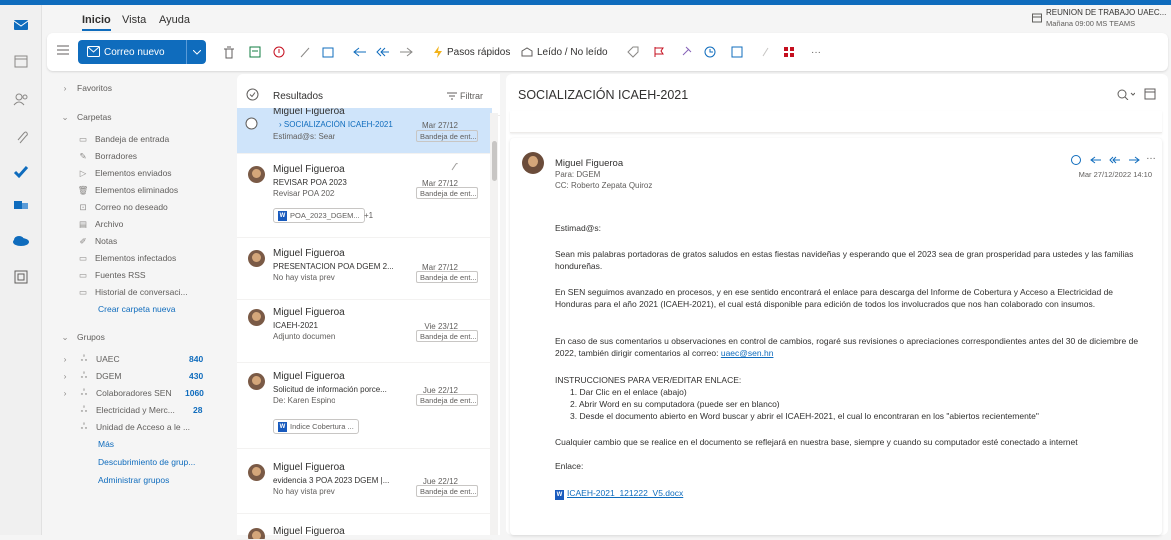  What do you see at coordinates (479, 52) in the screenshot?
I see `quick-steps-label: Pasos rápidos` at bounding box center [479, 52].